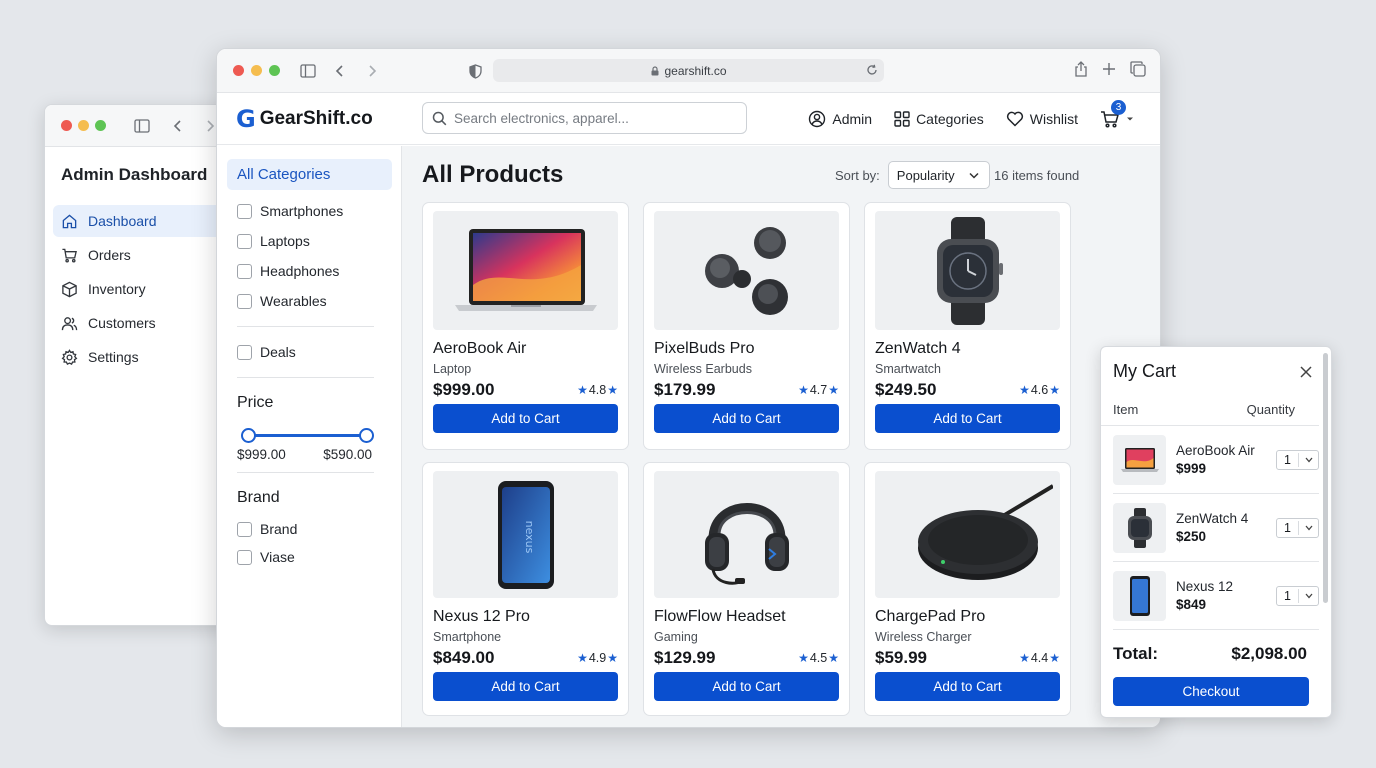  What do you see at coordinates (248, 435) in the screenshot?
I see `slider-min-handle` at bounding box center [248, 435].